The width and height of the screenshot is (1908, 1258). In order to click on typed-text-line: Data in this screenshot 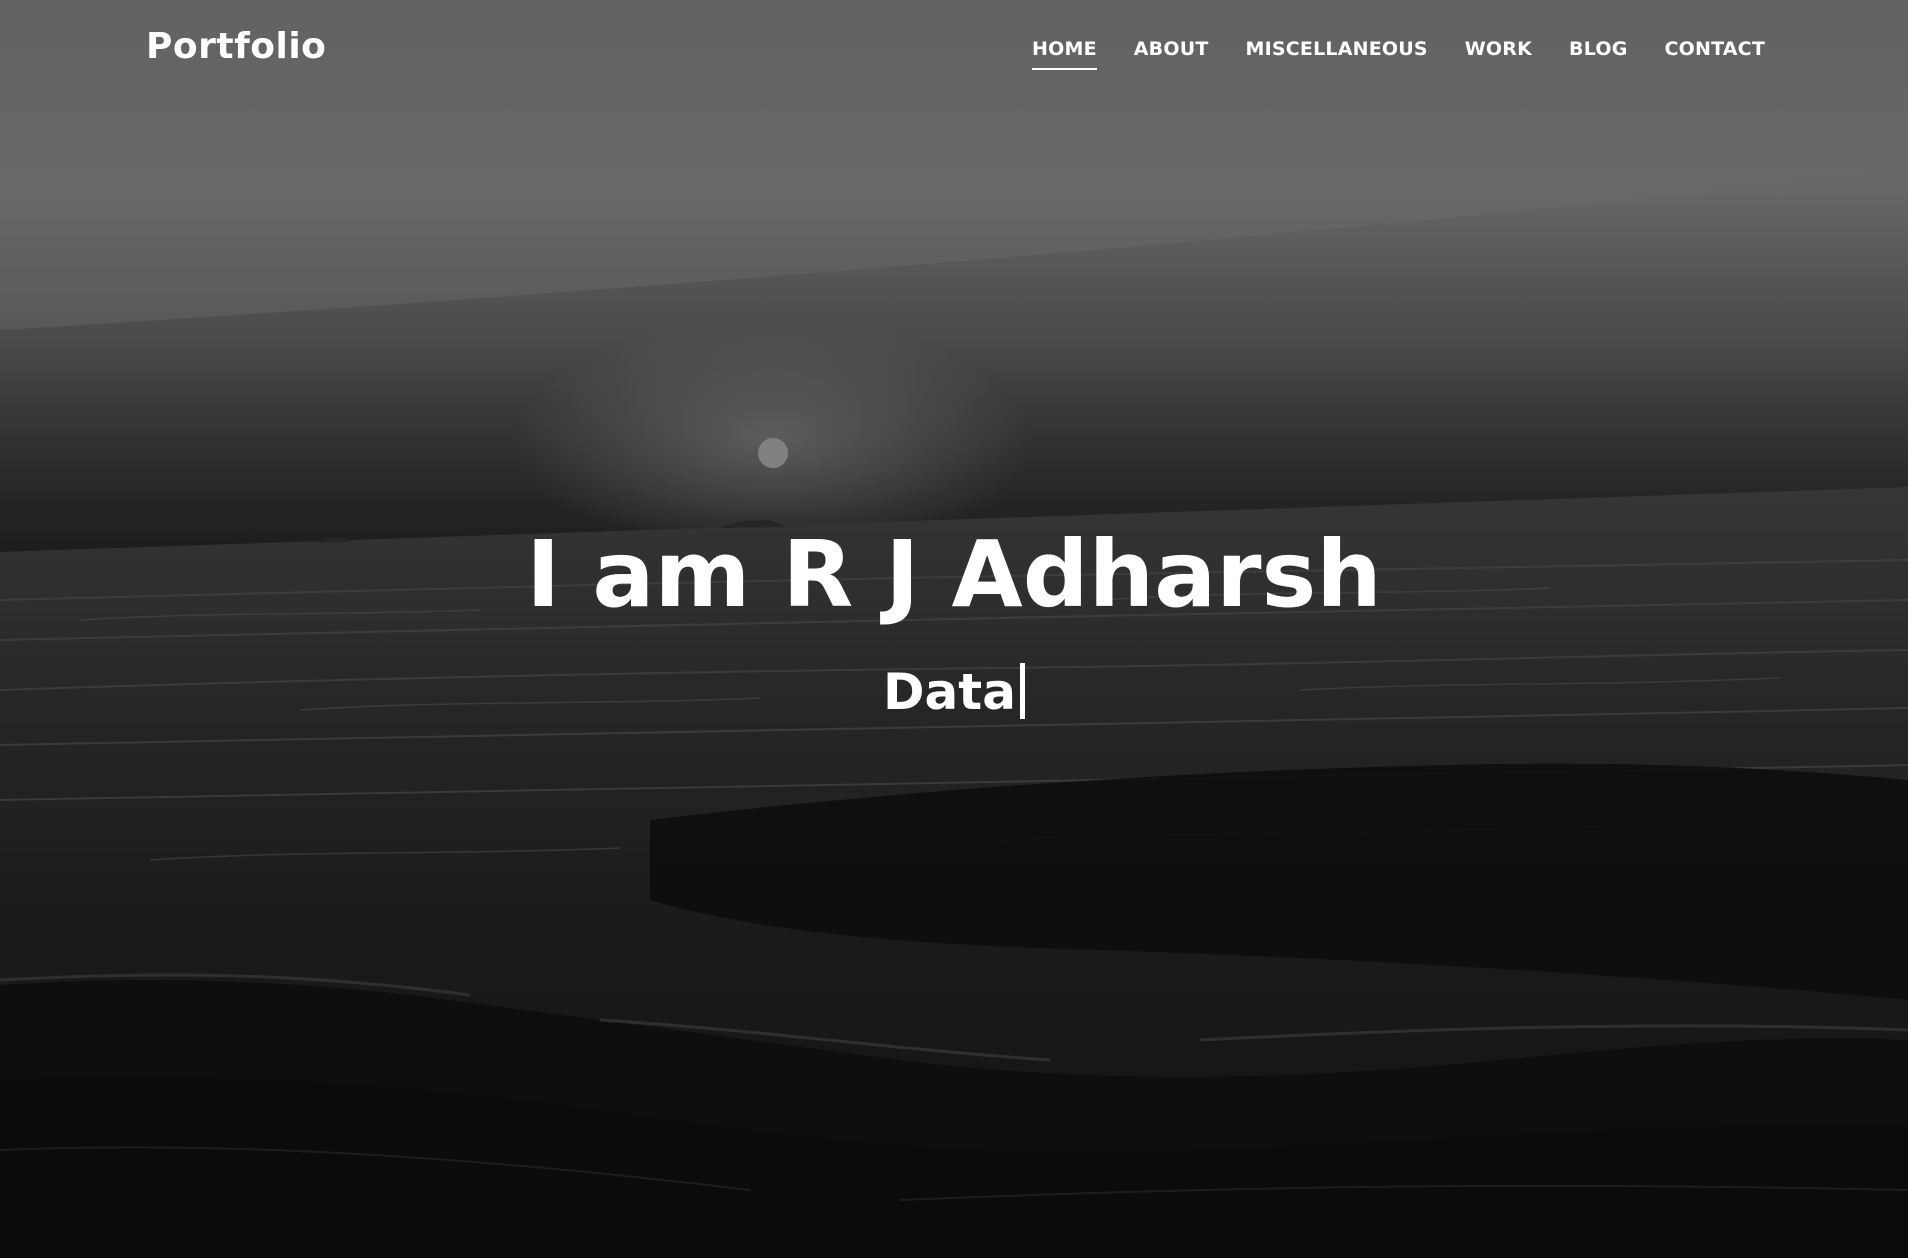, I will do `click(954, 692)`.